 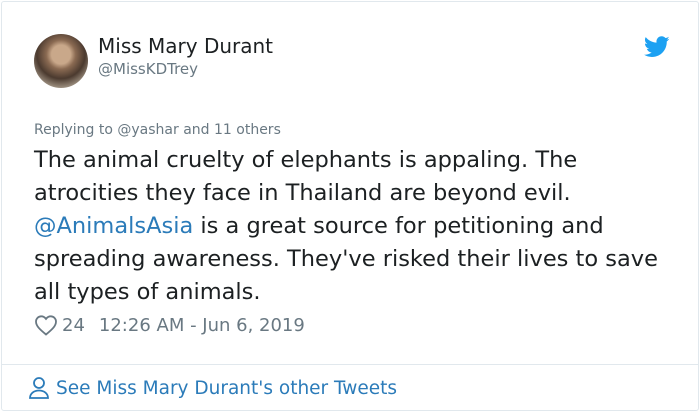 I want to click on see-other-tweets-label: See Miss Mary Durant's other Tweets, so click(x=226, y=388).